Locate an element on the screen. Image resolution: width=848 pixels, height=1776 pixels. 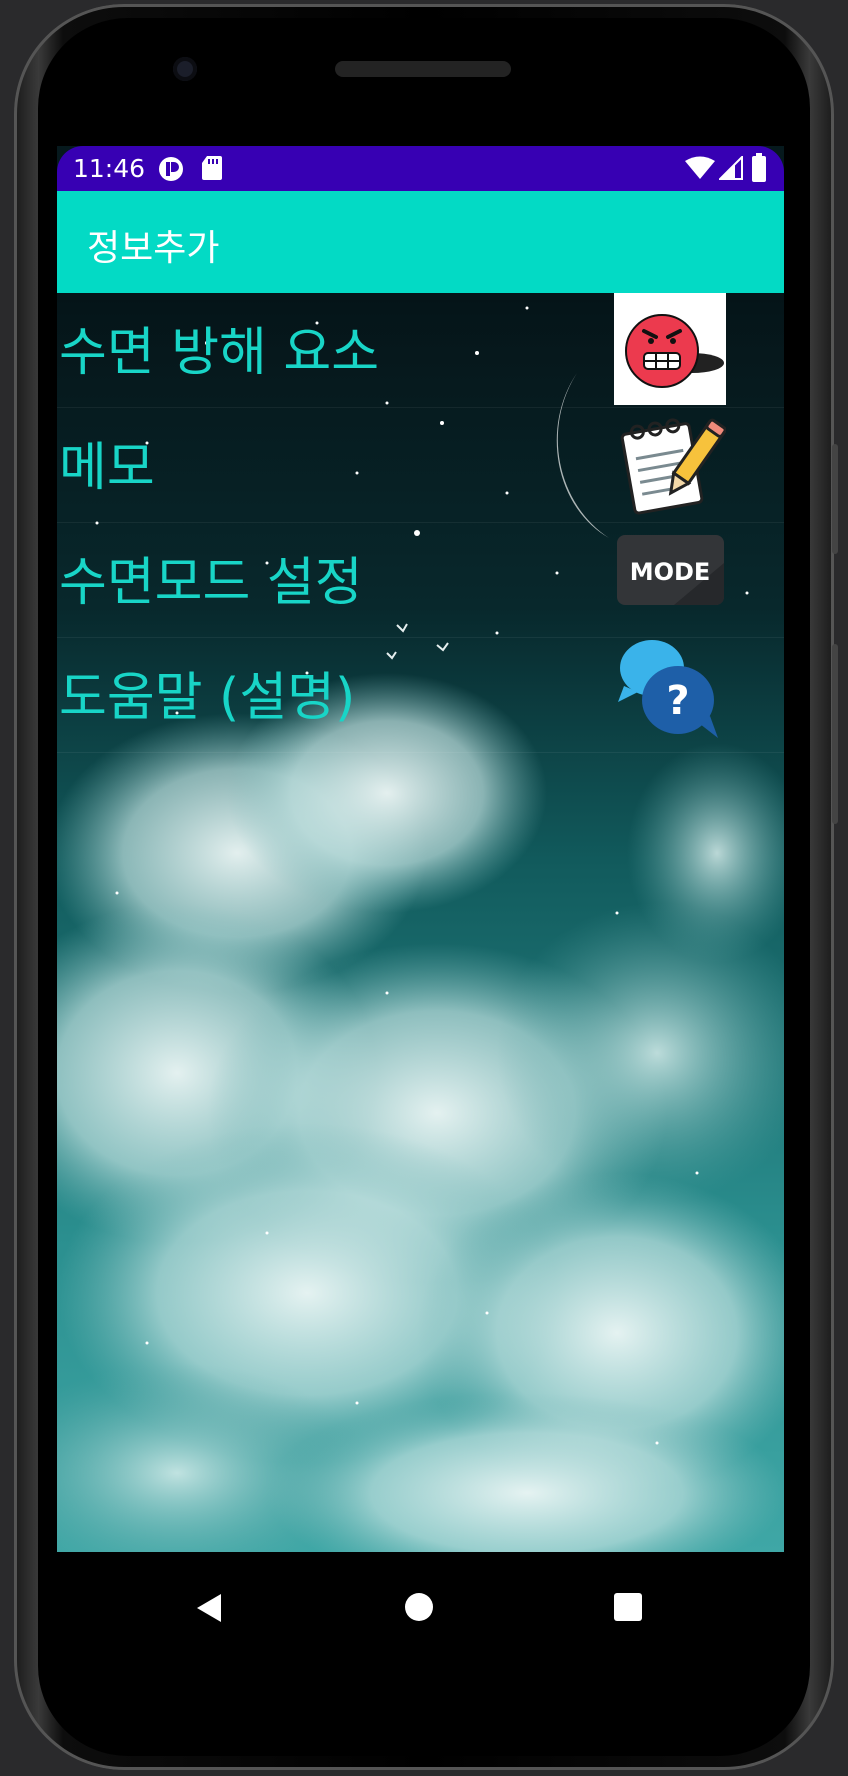
menu-item-sleep-mode: 수면모드 설정 MODE is located at coordinates (420, 580).